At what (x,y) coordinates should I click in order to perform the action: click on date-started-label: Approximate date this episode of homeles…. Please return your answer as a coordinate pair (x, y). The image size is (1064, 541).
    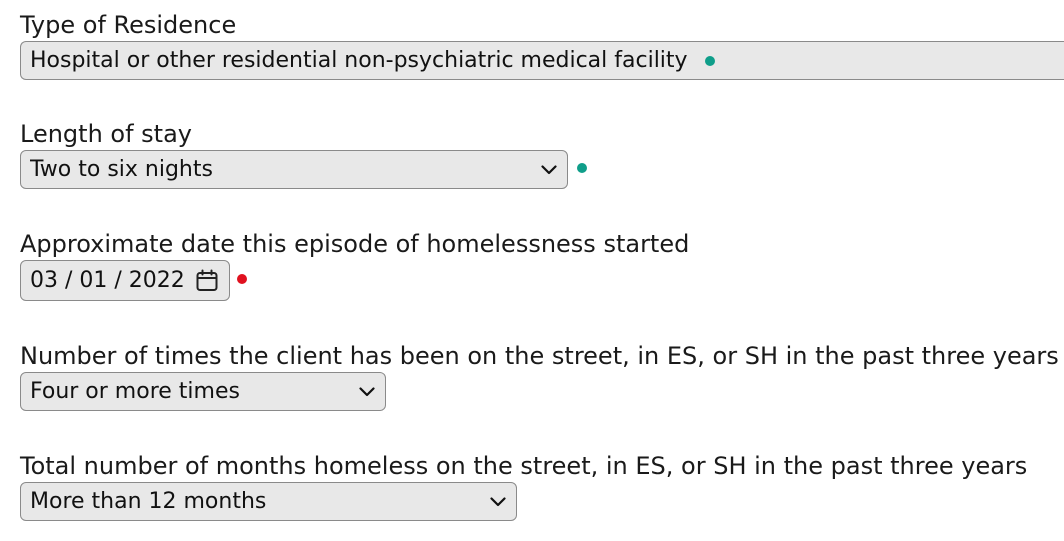
    Looking at the image, I should click on (355, 244).